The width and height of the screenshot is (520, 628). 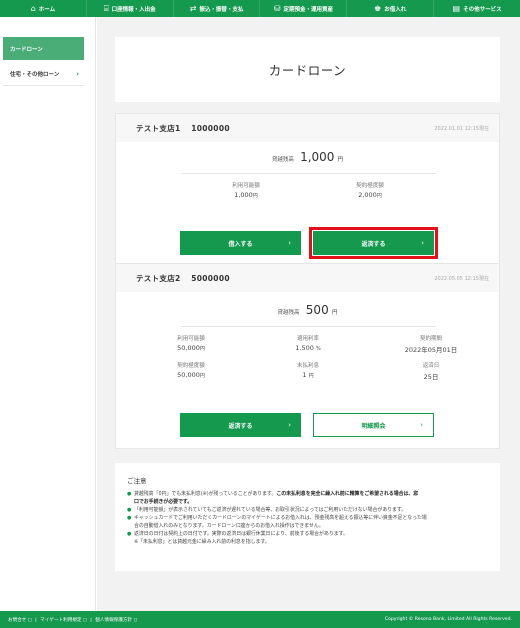 What do you see at coordinates (308, 9) in the screenshot?
I see `nav-deposits-label: 定期預金・運用資産` at bounding box center [308, 9].